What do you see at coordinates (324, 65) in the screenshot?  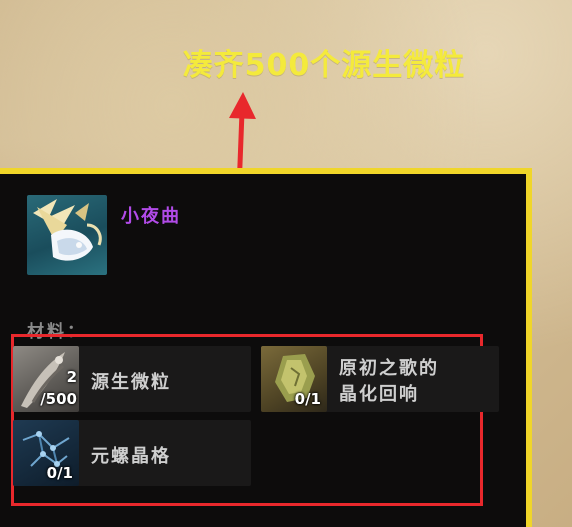 I see `annotation-text: 凑齐500个源生微粒` at bounding box center [324, 65].